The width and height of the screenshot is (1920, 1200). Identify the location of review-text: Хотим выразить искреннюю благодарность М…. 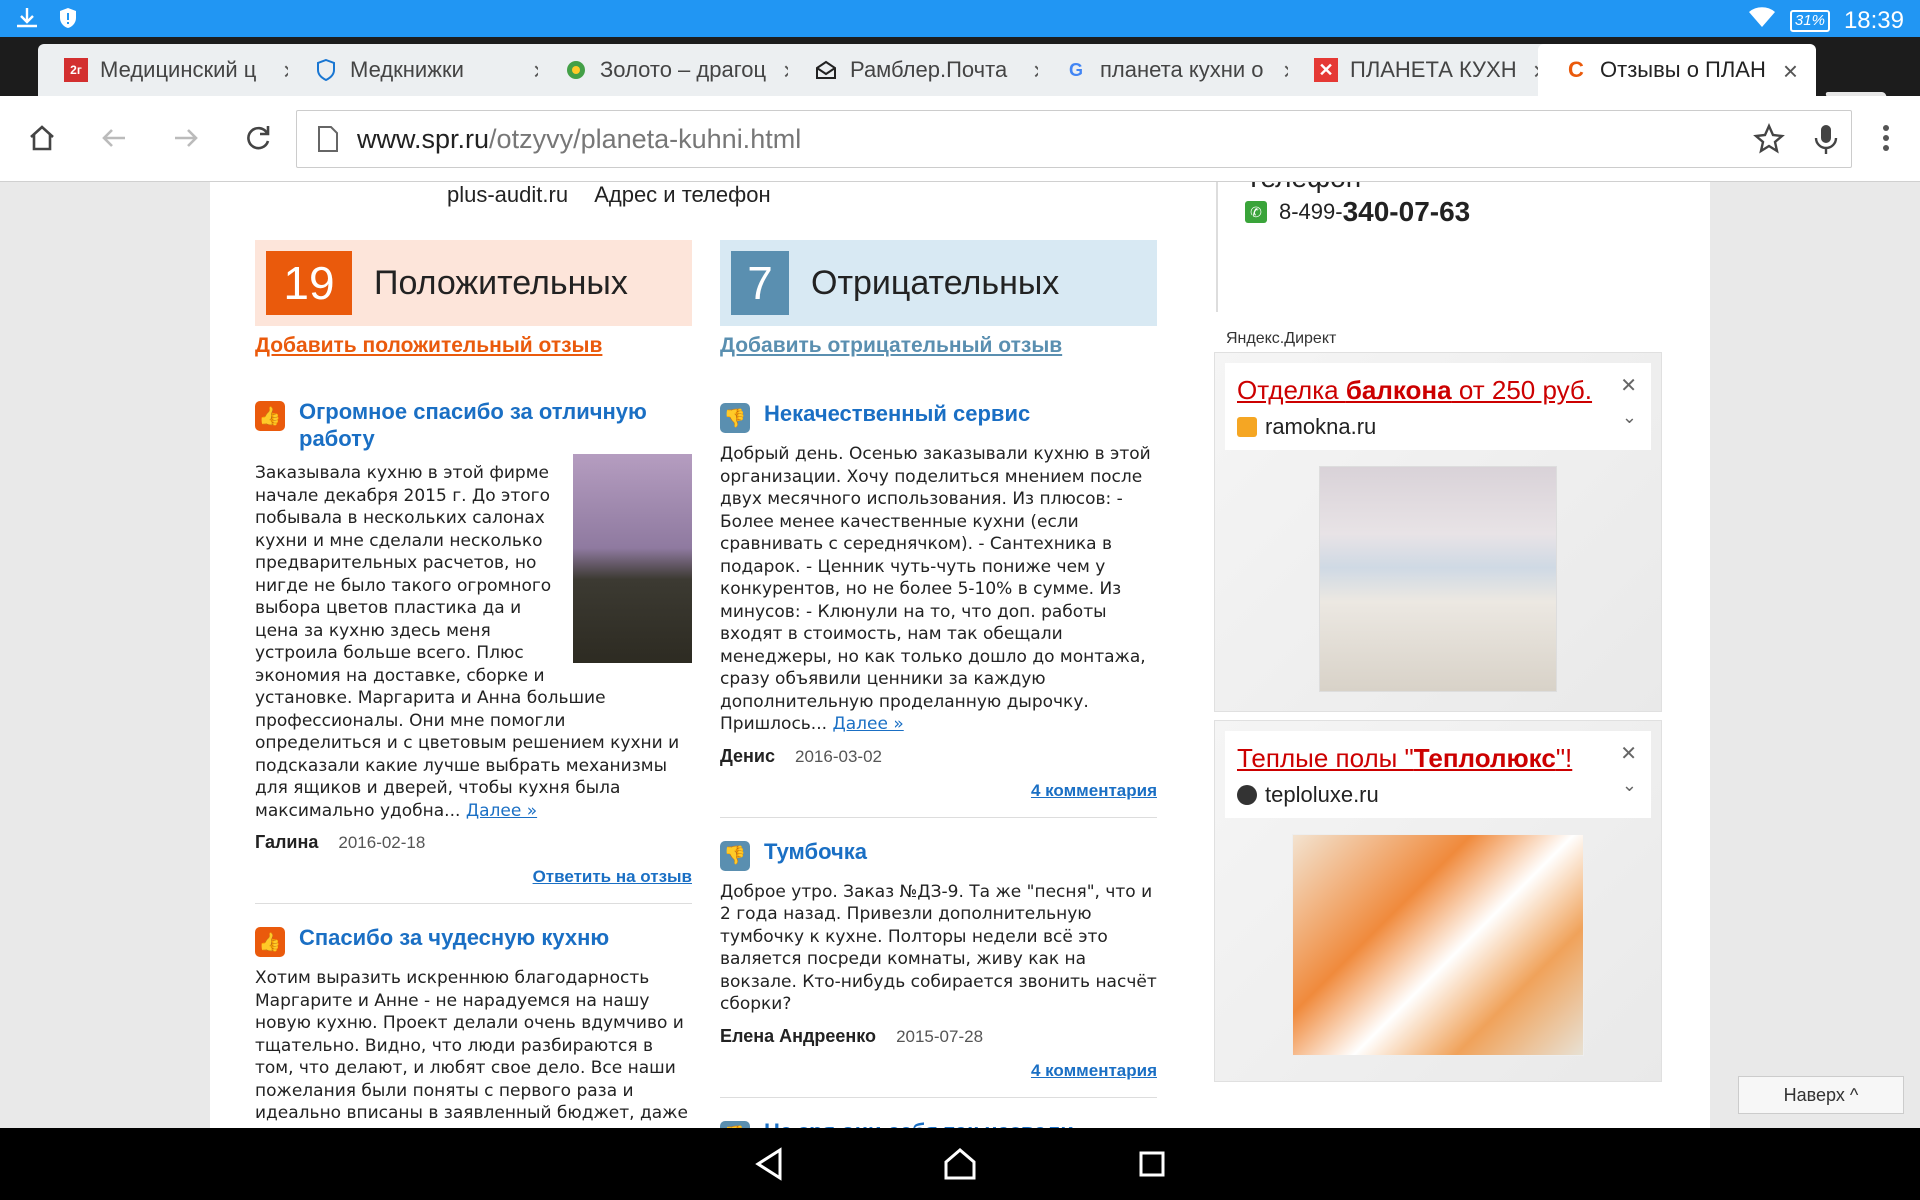
(471, 1045).